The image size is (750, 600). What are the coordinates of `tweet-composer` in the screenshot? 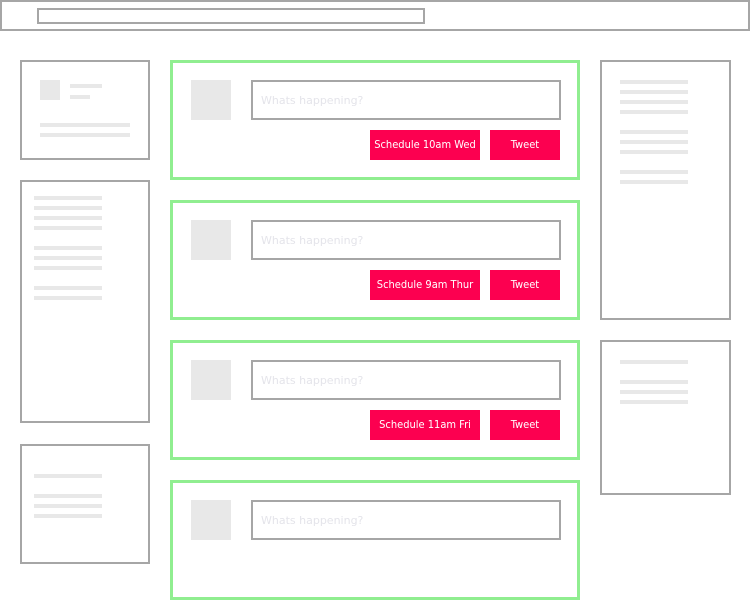 It's located at (375, 540).